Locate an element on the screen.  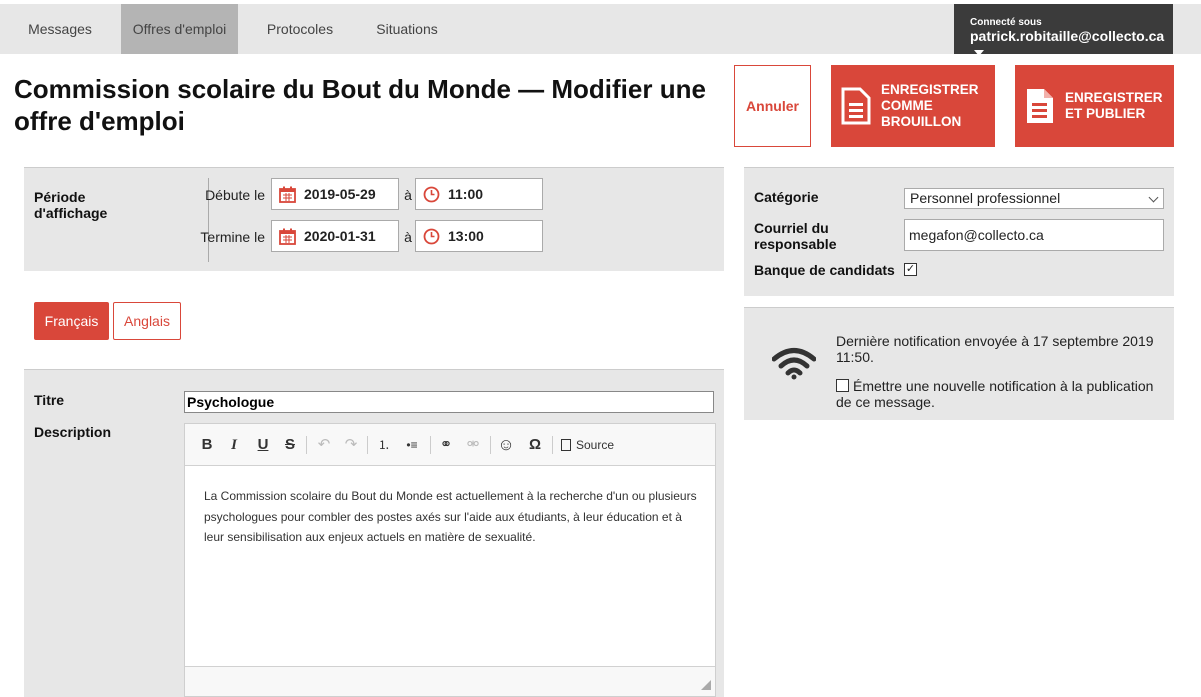
end-date-field: 2020-01-31 is located at coordinates (335, 236).